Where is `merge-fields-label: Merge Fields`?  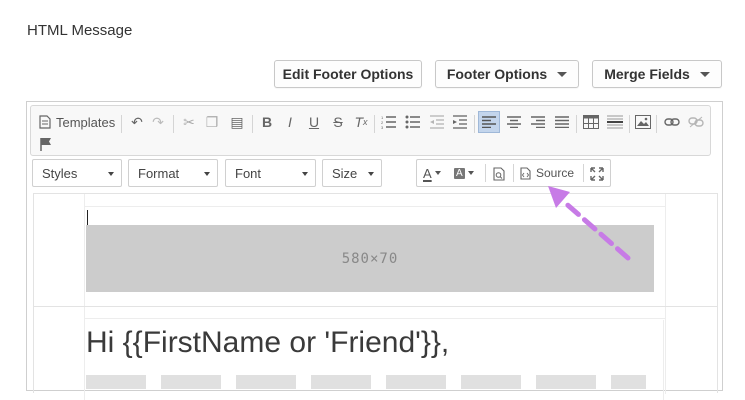 merge-fields-label: Merge Fields is located at coordinates (647, 74).